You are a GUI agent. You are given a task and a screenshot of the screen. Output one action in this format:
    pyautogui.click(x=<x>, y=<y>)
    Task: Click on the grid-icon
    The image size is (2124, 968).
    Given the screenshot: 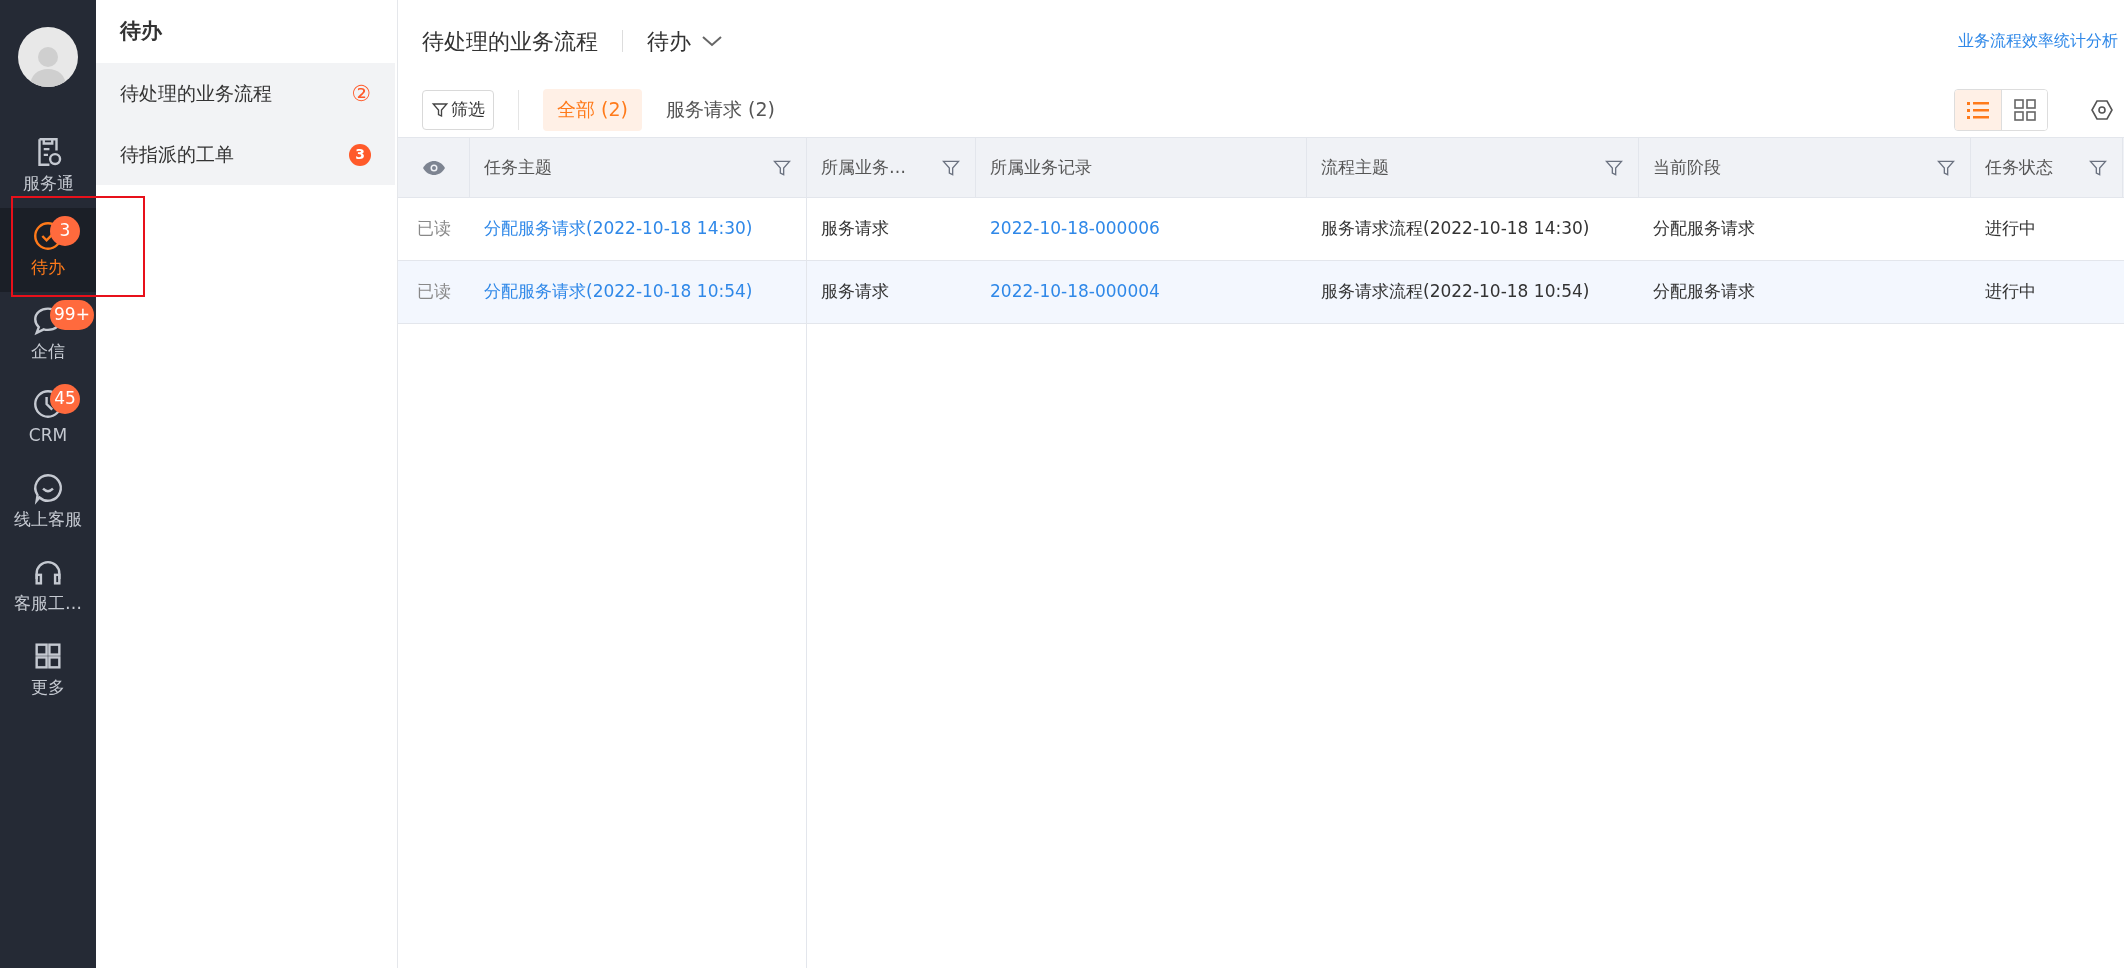 What is the action you would take?
    pyautogui.click(x=2024, y=109)
    